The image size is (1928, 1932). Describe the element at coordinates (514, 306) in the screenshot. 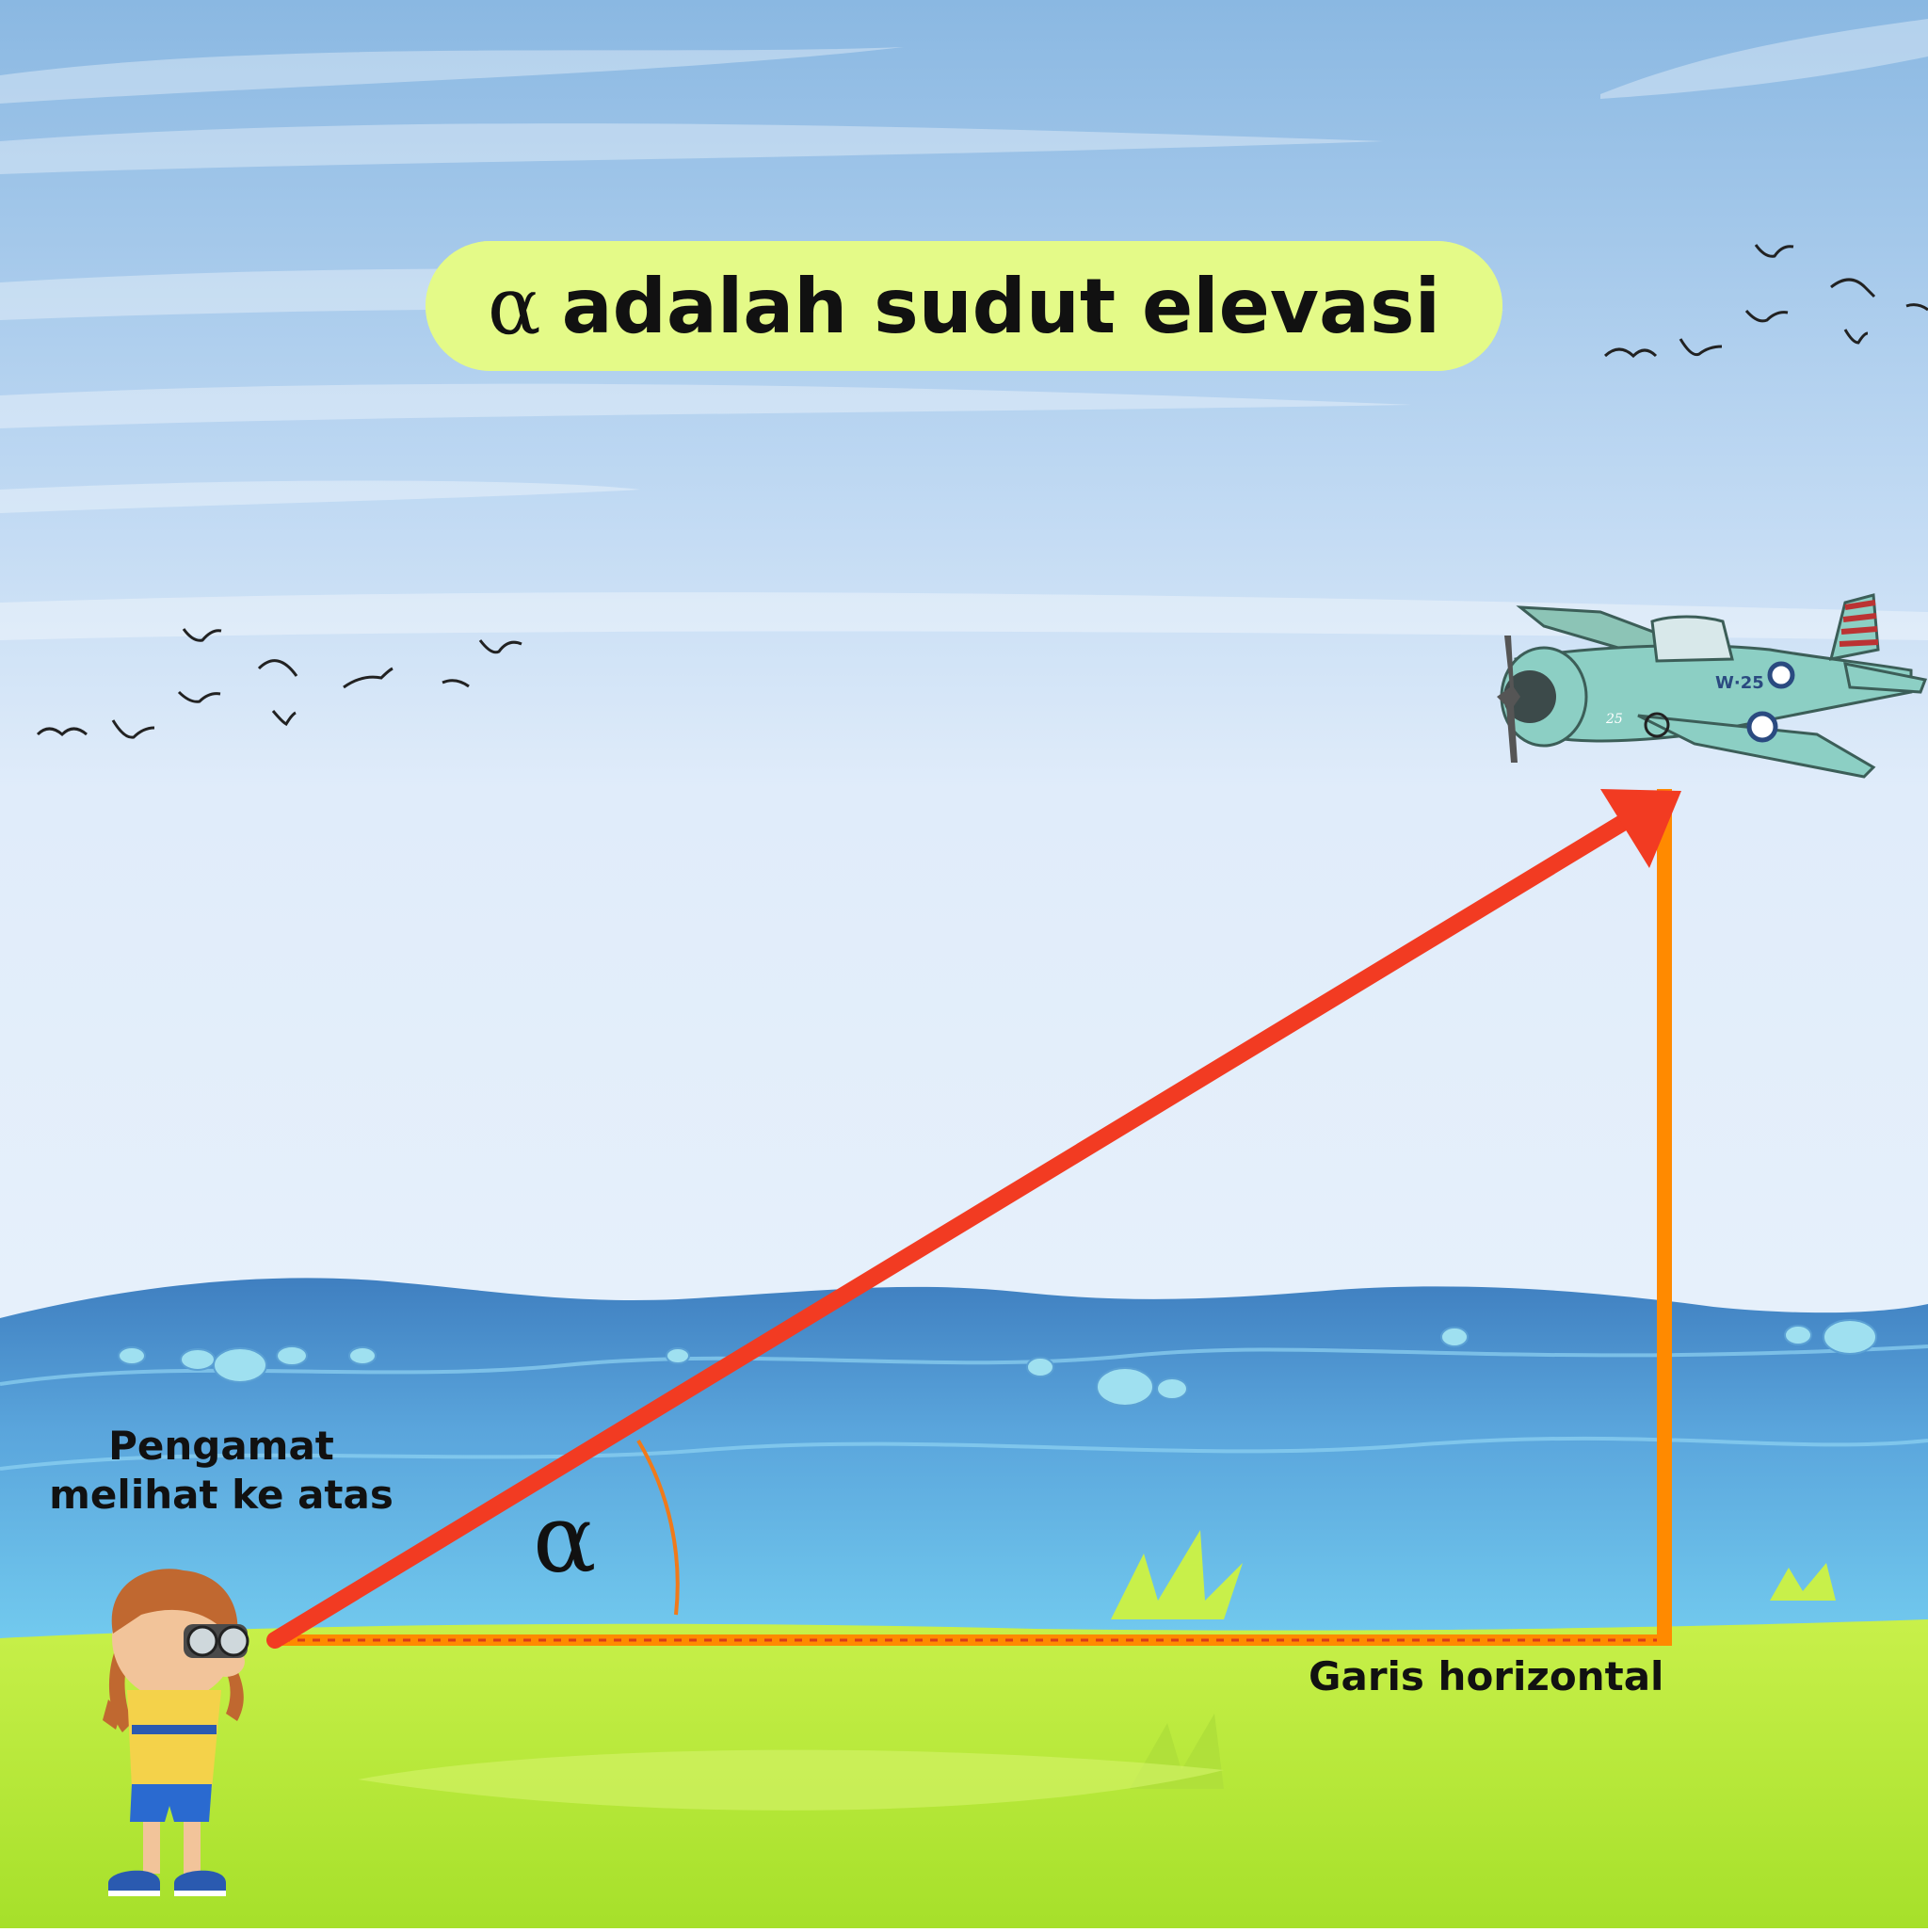

I see `alpha-symbol: α` at that location.